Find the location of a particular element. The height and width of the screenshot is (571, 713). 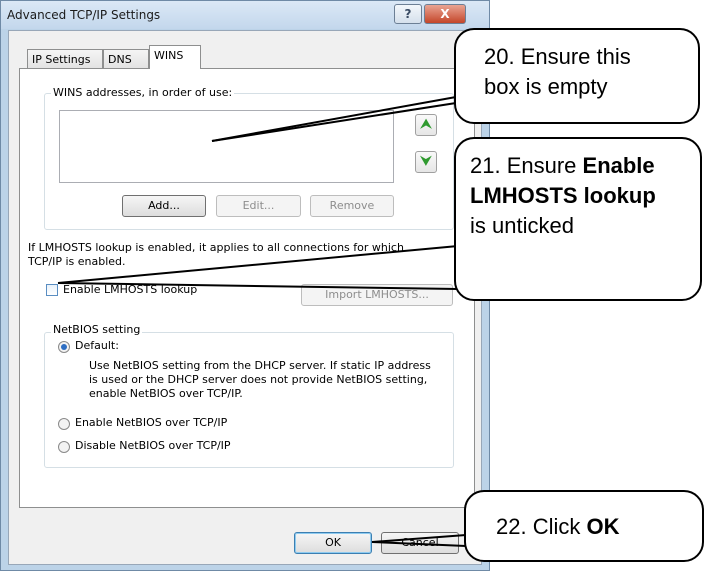

callout-21-line1: 21. Ensure Enable is located at coordinates (585, 166).